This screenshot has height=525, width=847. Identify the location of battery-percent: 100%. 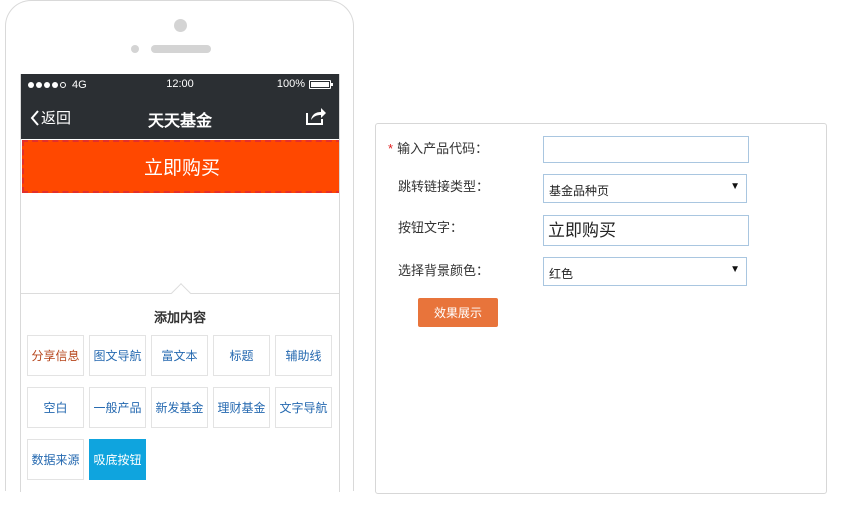
(290, 84).